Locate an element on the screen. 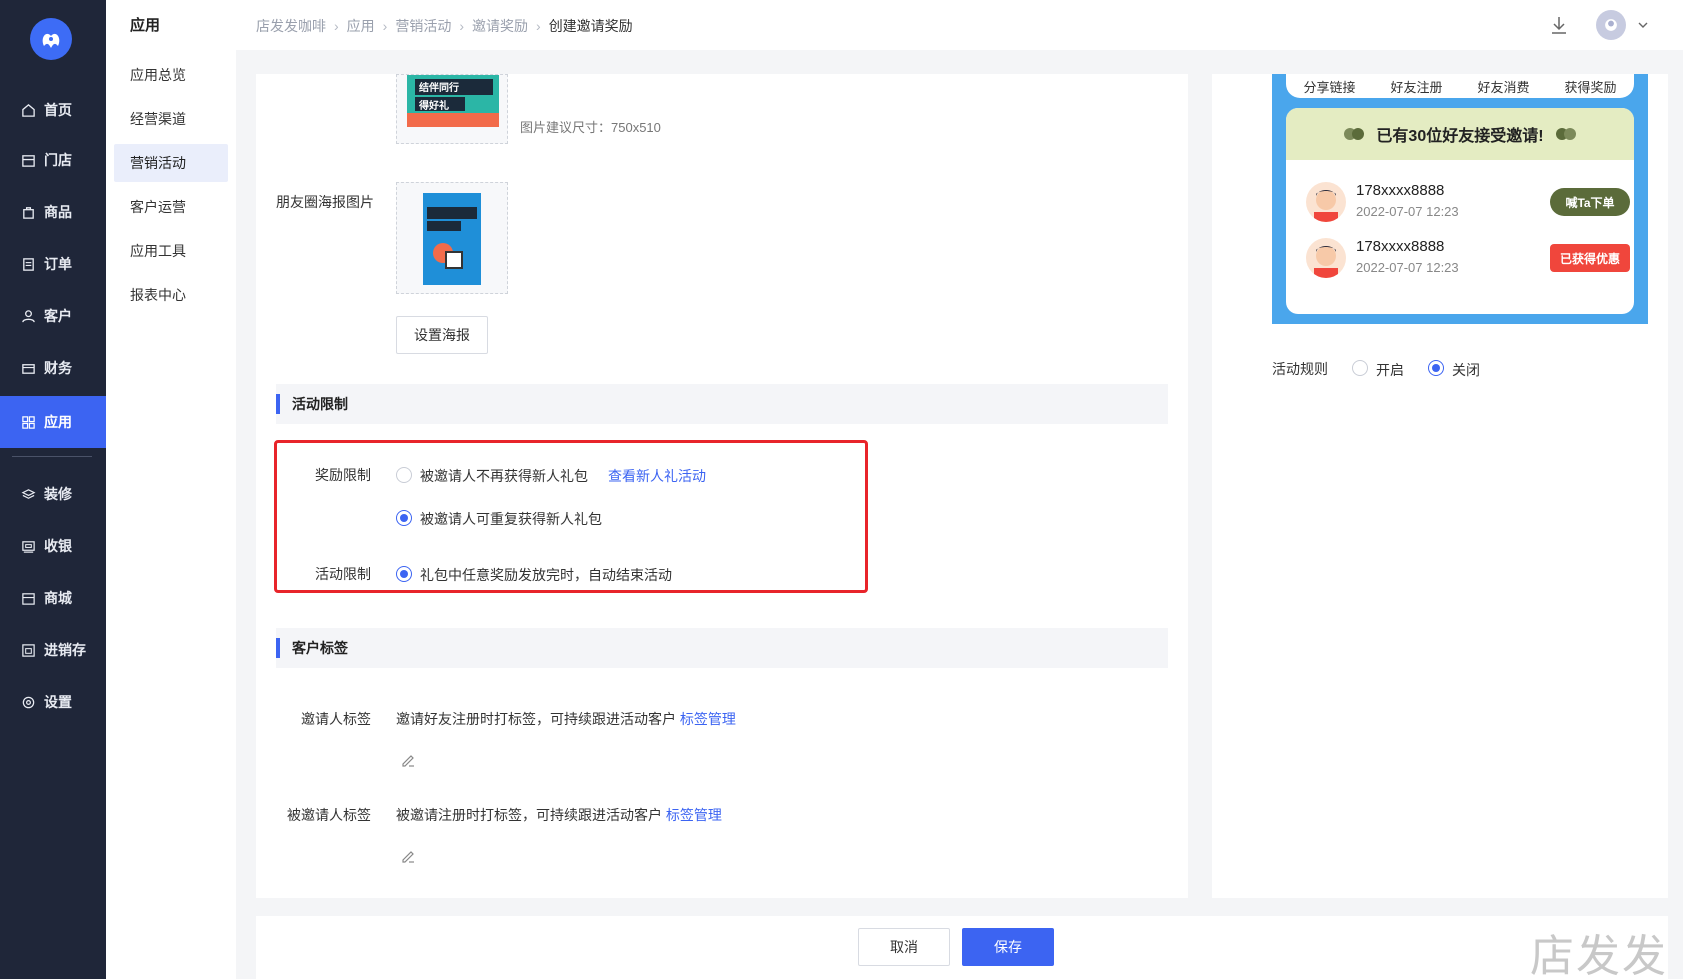 The image size is (1683, 979). nav-inventory-label: 进销存 is located at coordinates (65, 650).